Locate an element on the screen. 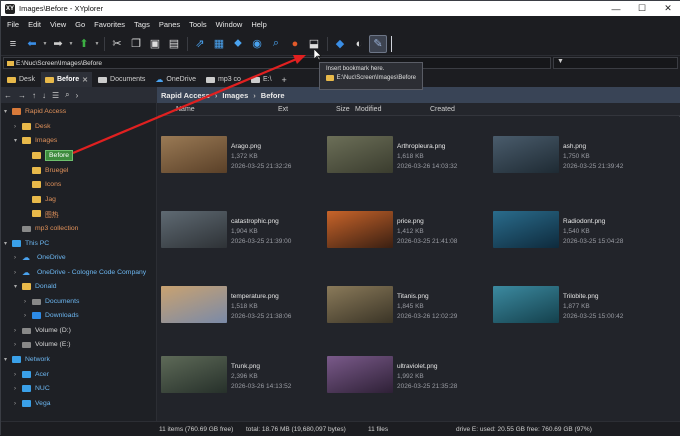  tree-nuc: › NUC is located at coordinates (32, 388).